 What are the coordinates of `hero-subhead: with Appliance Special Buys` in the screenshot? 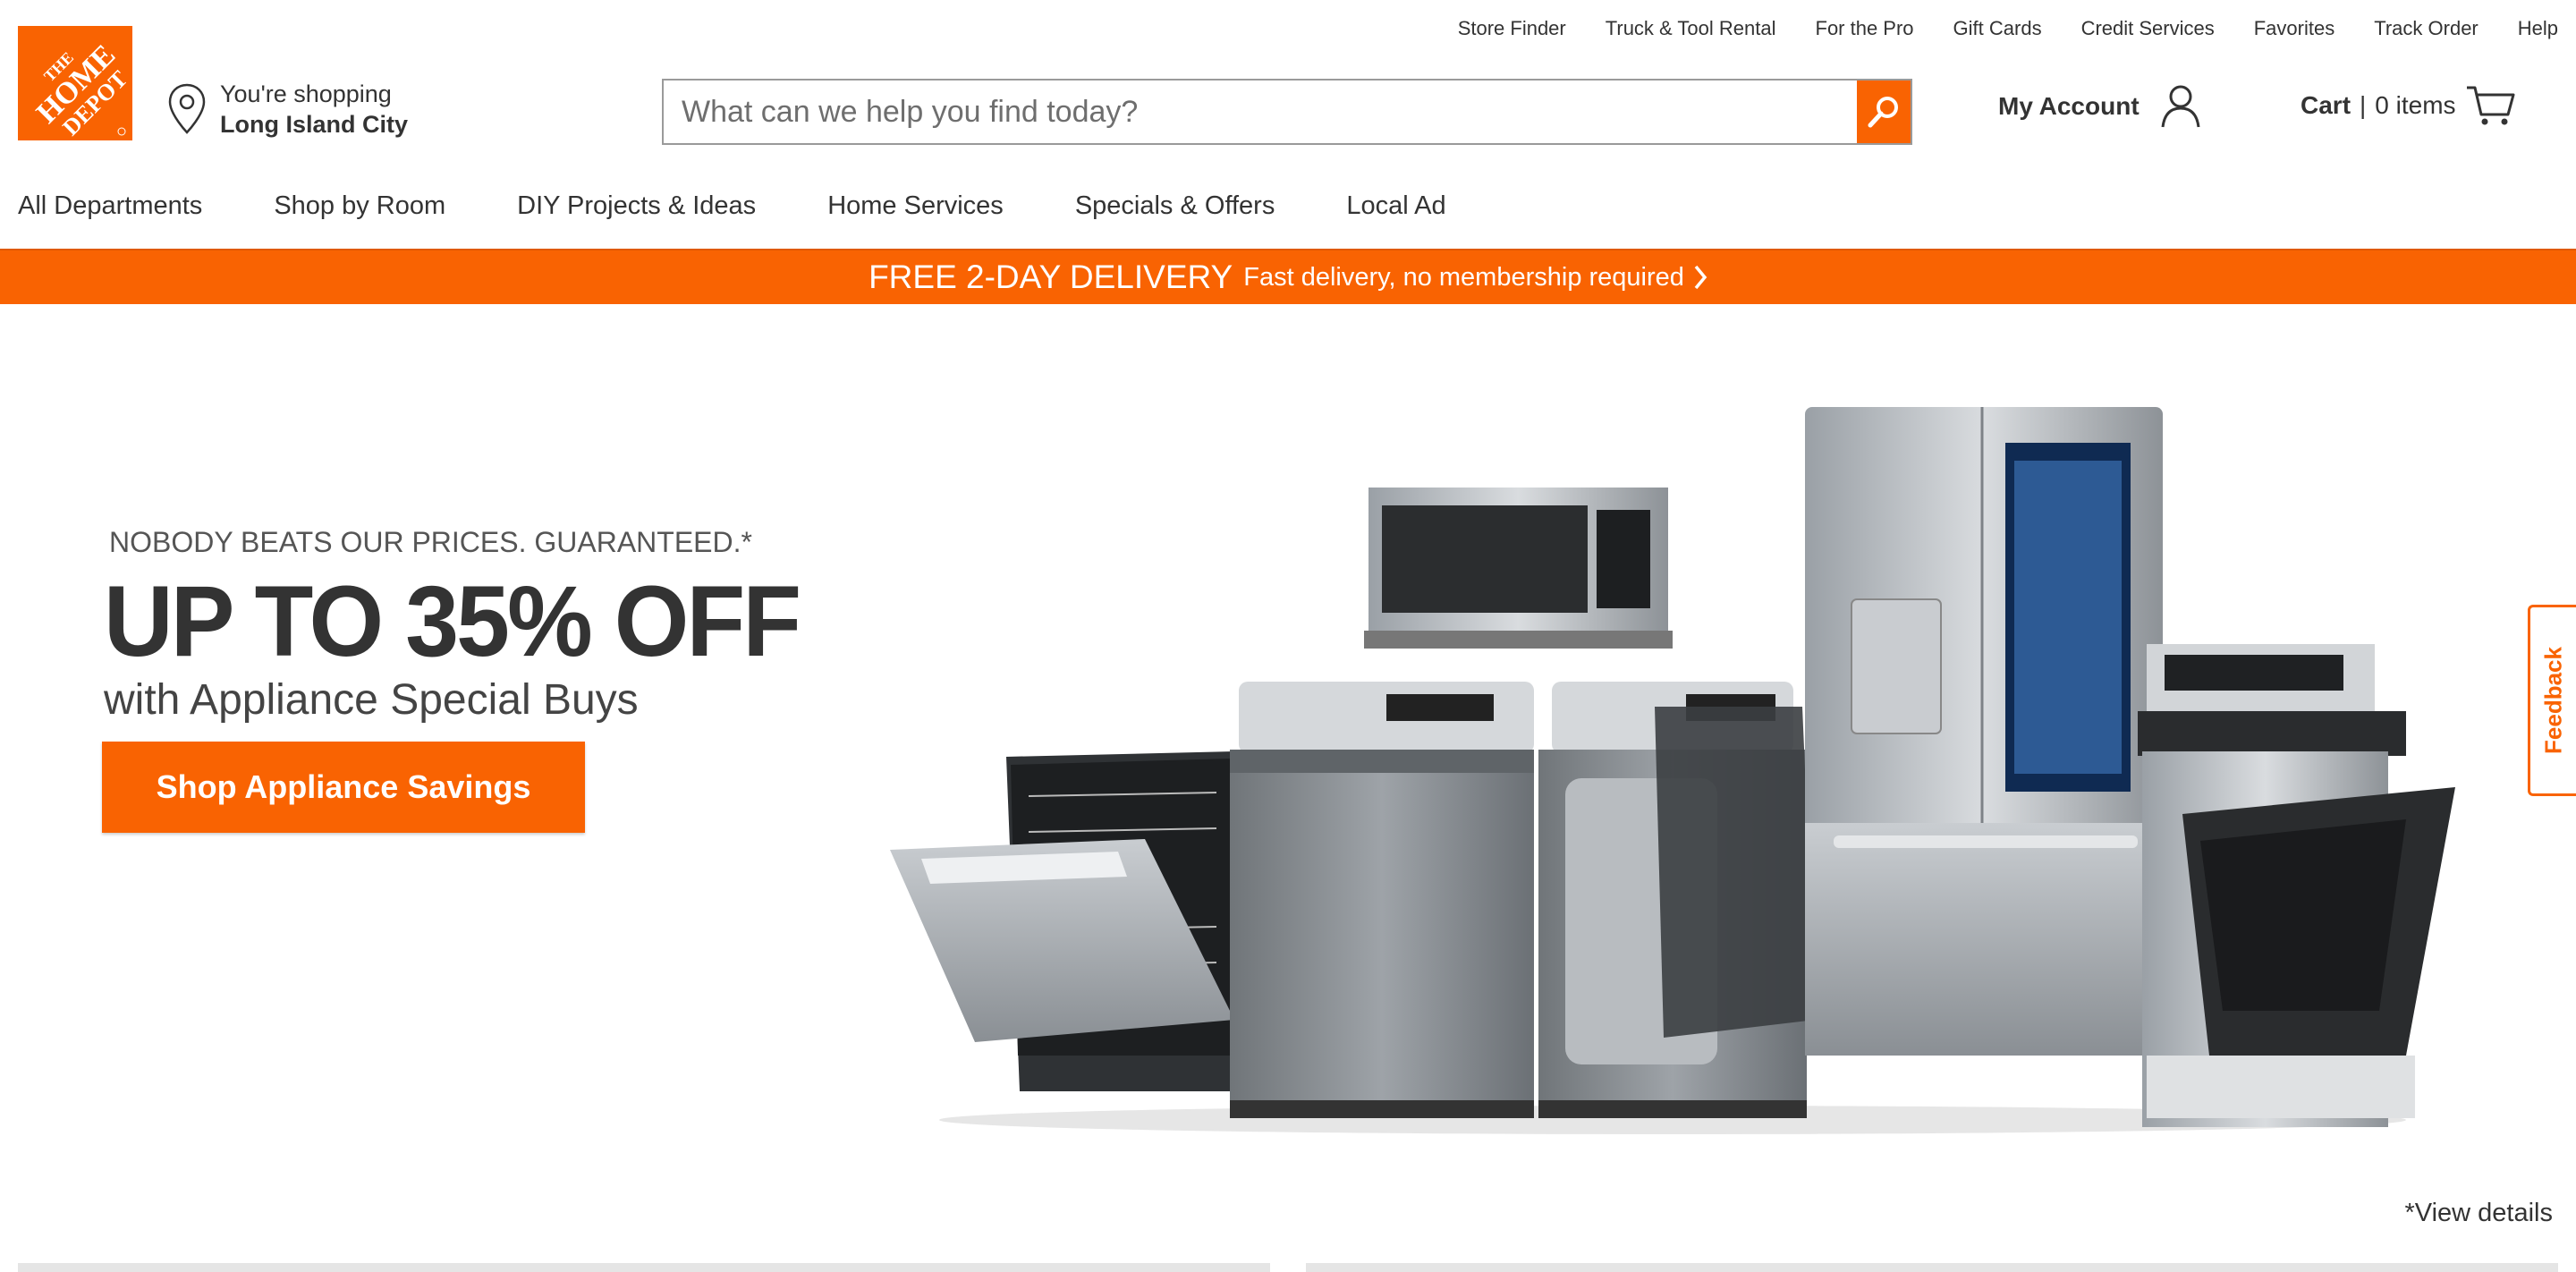 It's located at (371, 700).